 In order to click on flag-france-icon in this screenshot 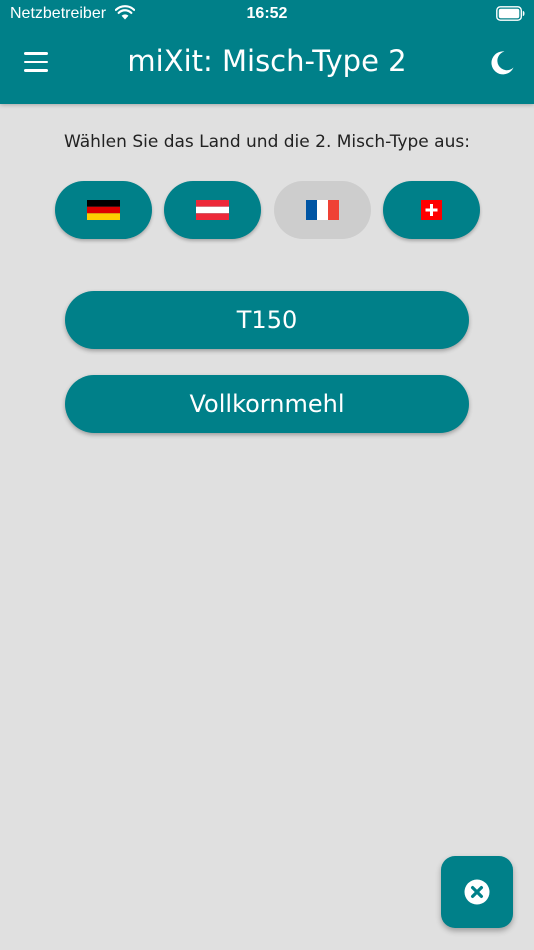, I will do `click(322, 210)`.